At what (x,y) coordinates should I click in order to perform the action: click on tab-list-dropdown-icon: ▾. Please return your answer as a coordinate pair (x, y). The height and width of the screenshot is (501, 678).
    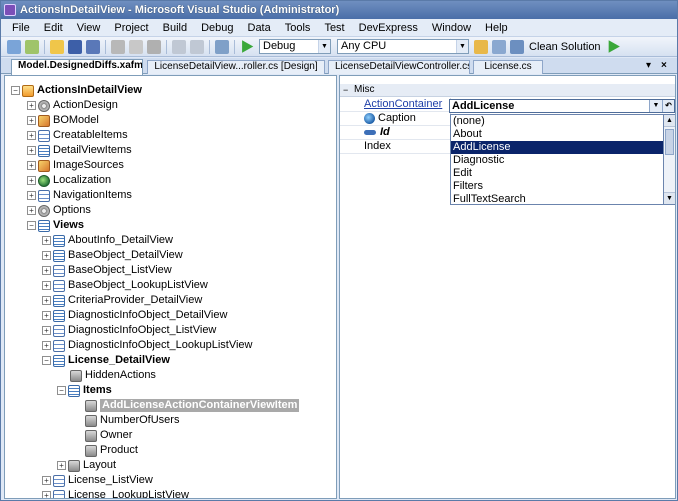
    Looking at the image, I should click on (648, 66).